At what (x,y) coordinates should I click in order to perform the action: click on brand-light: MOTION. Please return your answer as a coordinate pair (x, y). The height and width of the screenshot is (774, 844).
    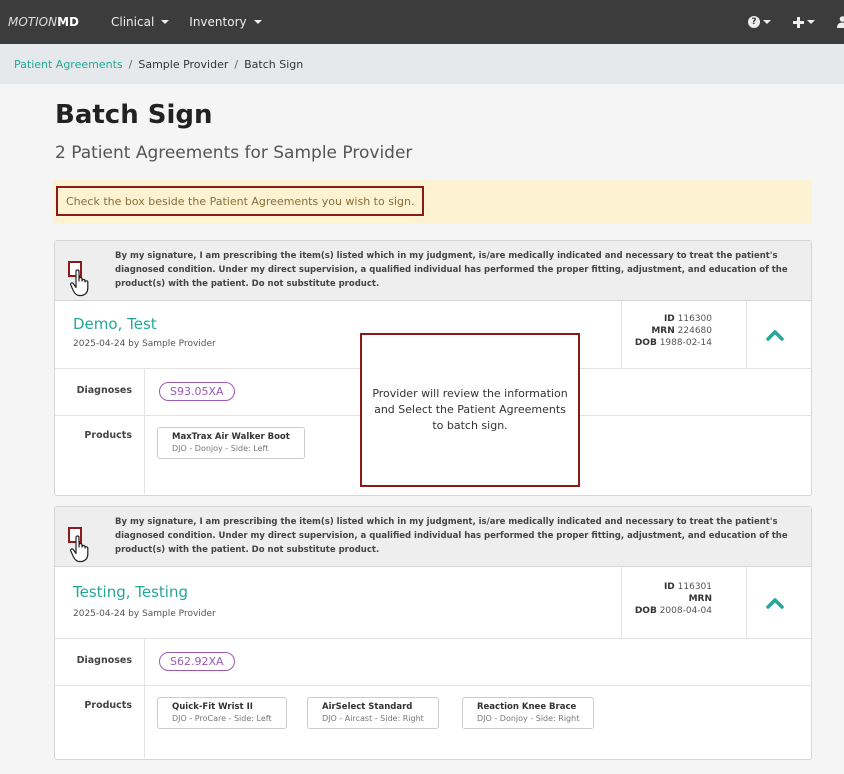
    Looking at the image, I should click on (33, 22).